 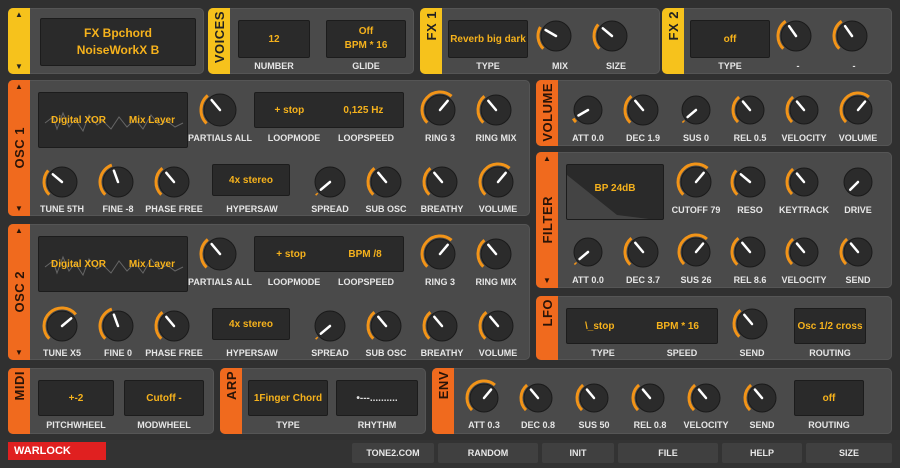 What do you see at coordinates (804, 138) in the screenshot?
I see `vol-velocity-label: VELOCITY` at bounding box center [804, 138].